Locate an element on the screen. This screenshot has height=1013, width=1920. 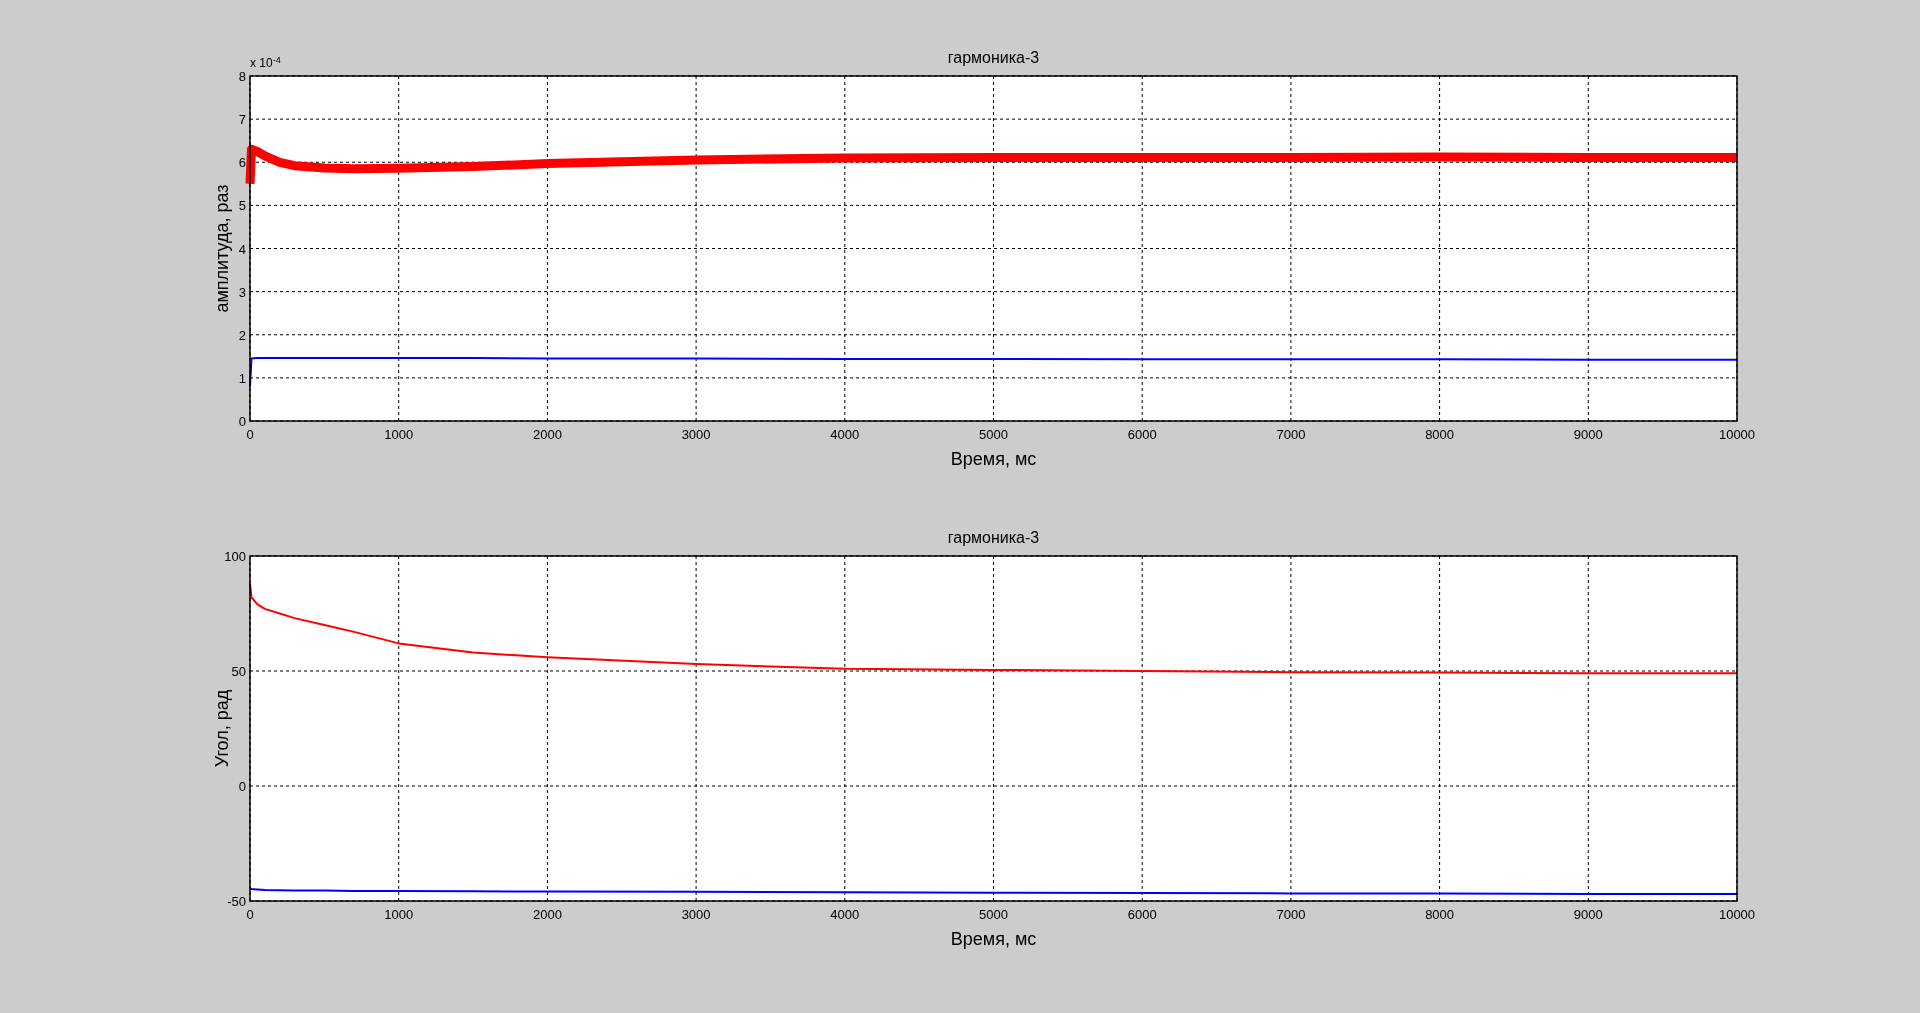
y-axis-label: Угол, рад is located at coordinates (222, 728).